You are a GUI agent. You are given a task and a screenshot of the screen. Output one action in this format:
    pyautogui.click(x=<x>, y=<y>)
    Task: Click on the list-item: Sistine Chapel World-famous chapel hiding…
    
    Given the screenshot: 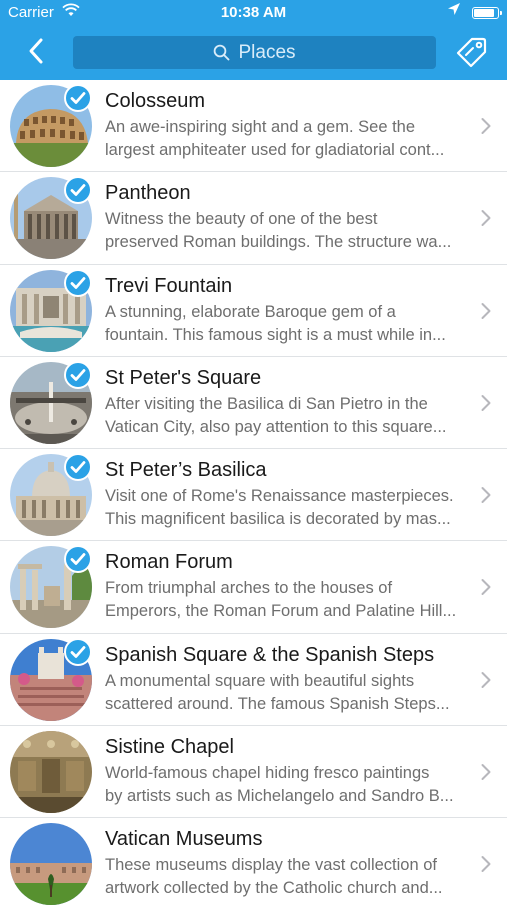 What is the action you would take?
    pyautogui.click(x=253, y=772)
    